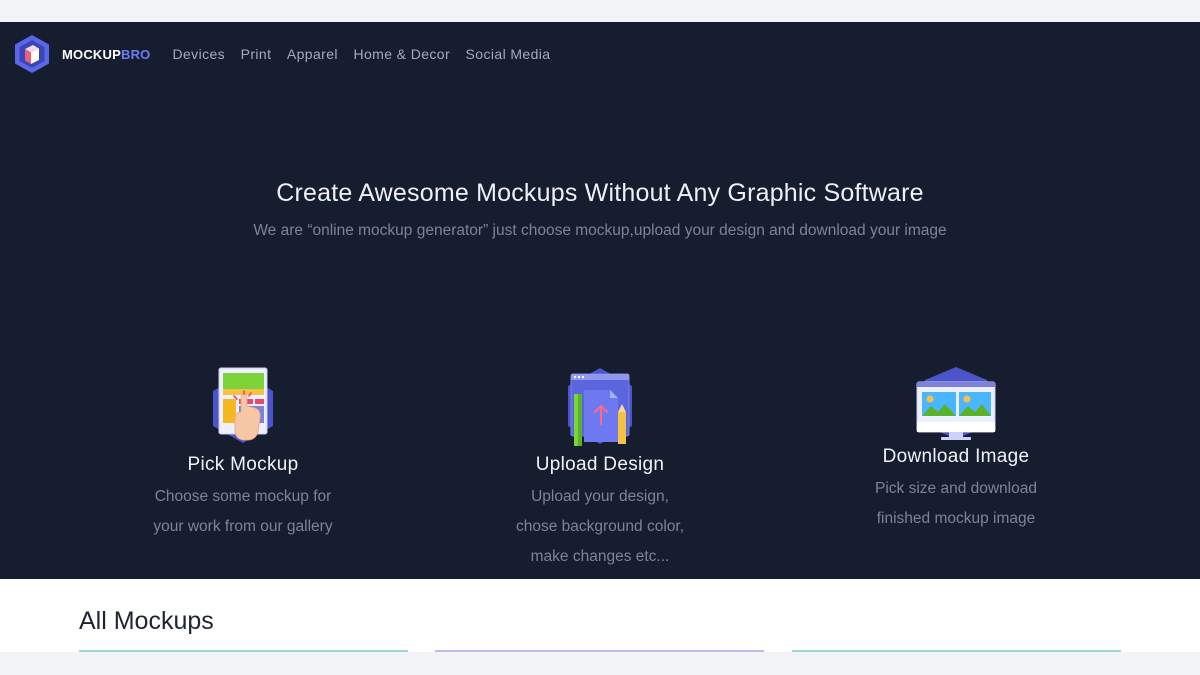 Image resolution: width=1200 pixels, height=675 pixels. Describe the element at coordinates (106, 54) in the screenshot. I see `brand-name: MOCKUPBRO` at that location.